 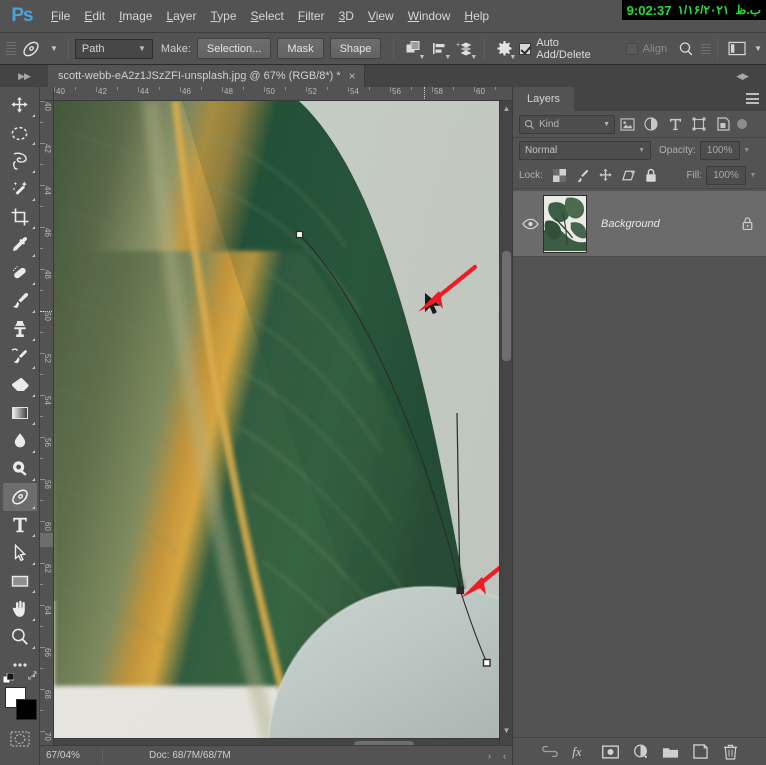 I want to click on new-layer-icon, so click(x=700, y=752).